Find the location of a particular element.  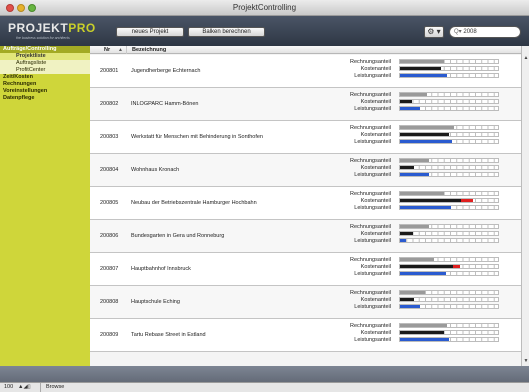

window-title: ProjektControlling is located at coordinates (264, 7).